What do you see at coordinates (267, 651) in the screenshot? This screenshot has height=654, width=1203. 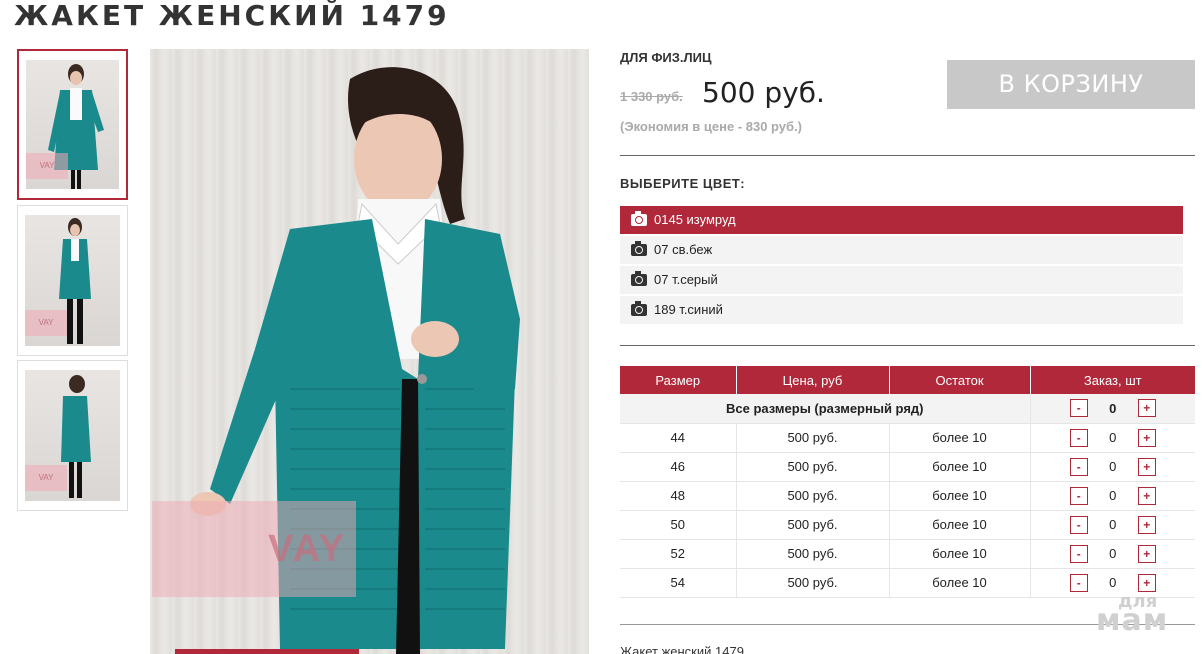 I see `image-accent-bar` at bounding box center [267, 651].